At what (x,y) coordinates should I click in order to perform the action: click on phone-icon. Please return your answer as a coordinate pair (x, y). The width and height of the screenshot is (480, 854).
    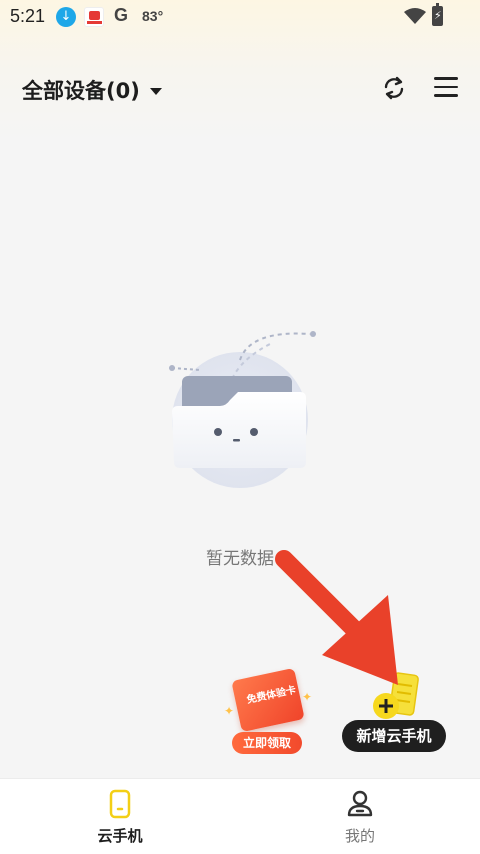
    Looking at the image, I should click on (120, 804).